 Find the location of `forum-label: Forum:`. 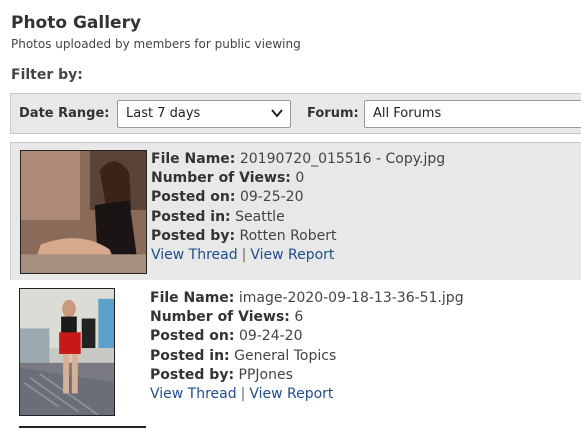

forum-label: Forum: is located at coordinates (333, 113).